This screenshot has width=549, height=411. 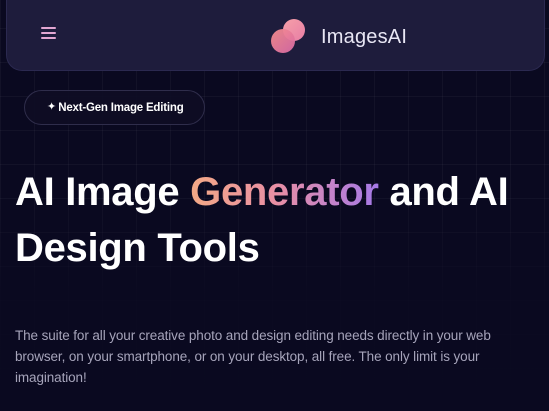 I want to click on badge-label: Next-Gen Image Editing, so click(x=121, y=107).